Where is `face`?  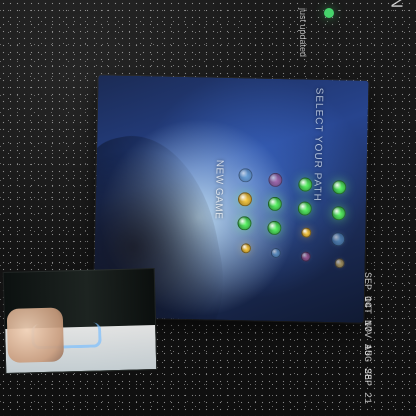 face is located at coordinates (35, 335).